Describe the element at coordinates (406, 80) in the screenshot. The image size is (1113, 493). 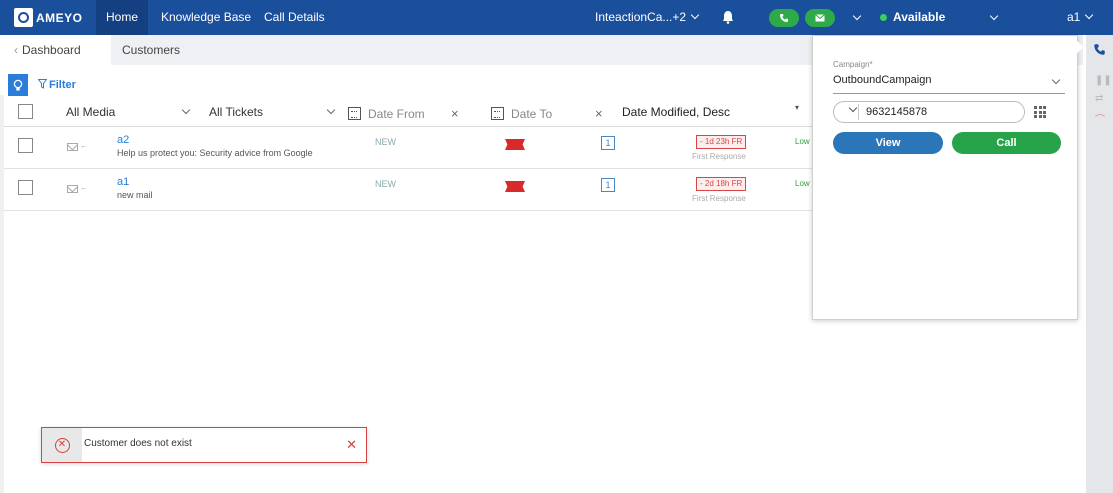
I see `filter-row: Filter` at that location.